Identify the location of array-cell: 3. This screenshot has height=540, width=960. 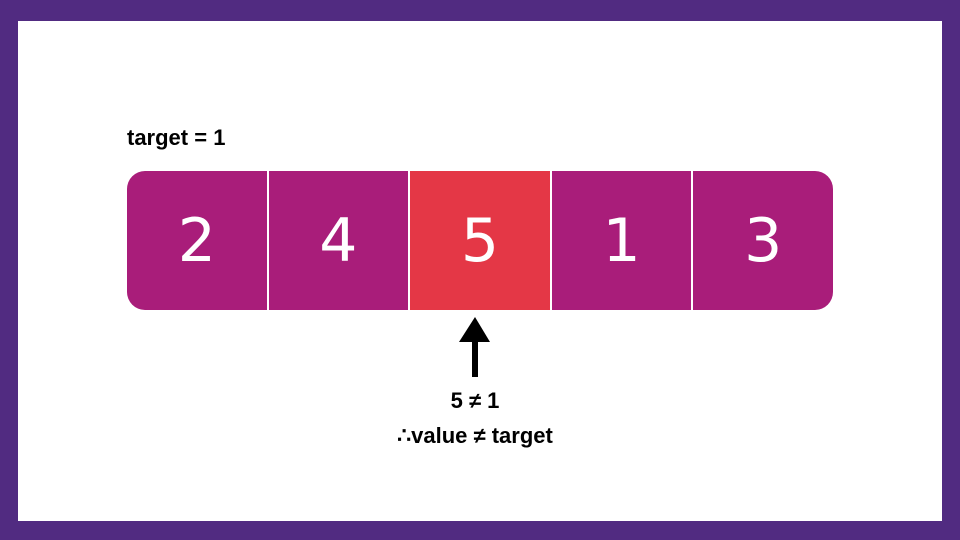
(763, 240).